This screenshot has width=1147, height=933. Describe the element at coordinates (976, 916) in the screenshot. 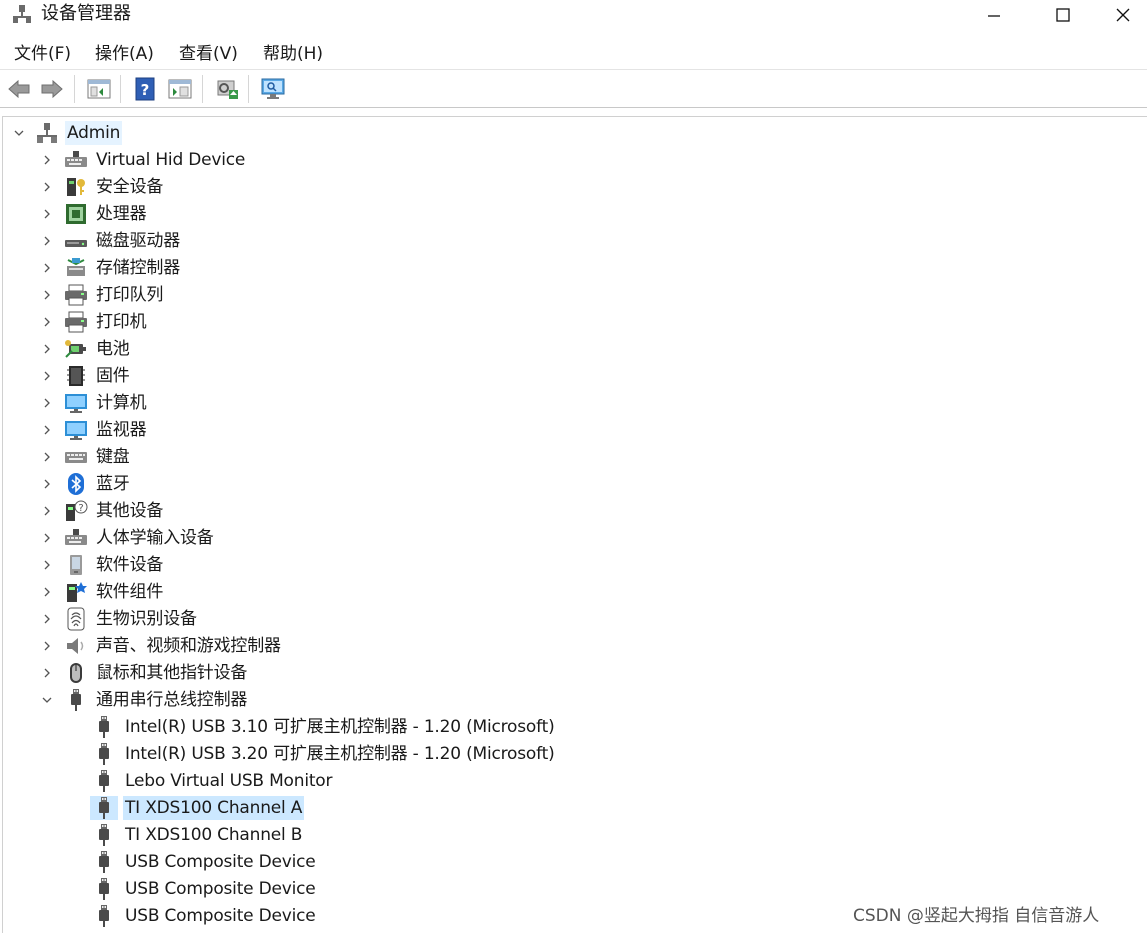

I see `watermark: CSDN @竖起大拇指 自信音游人` at that location.